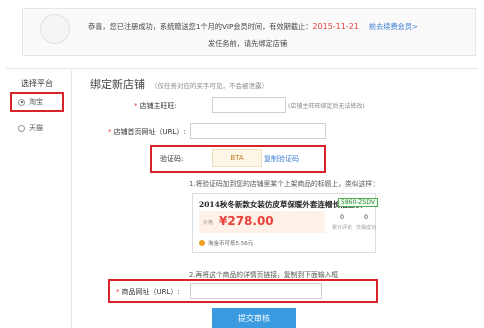 This screenshot has height=328, width=484. What do you see at coordinates (366, 217) in the screenshot?
I see `sales-count: 0` at bounding box center [366, 217].